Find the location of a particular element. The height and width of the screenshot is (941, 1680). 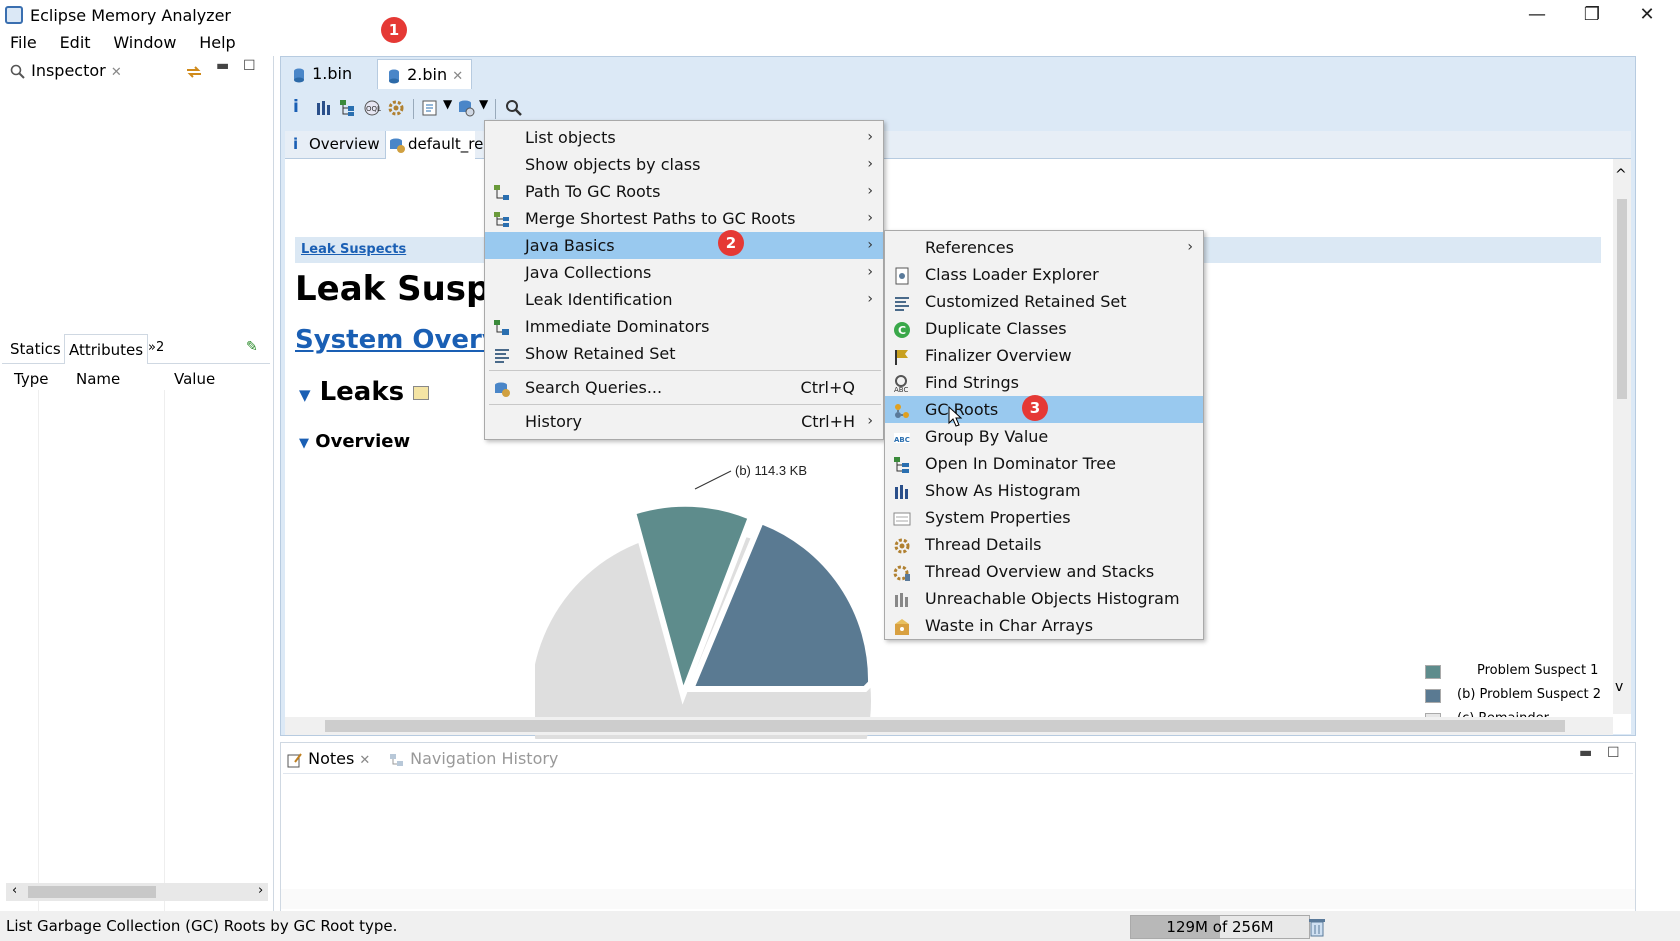

menu-item-show-objects-by-class: Show objects by class › is located at coordinates (684, 164).